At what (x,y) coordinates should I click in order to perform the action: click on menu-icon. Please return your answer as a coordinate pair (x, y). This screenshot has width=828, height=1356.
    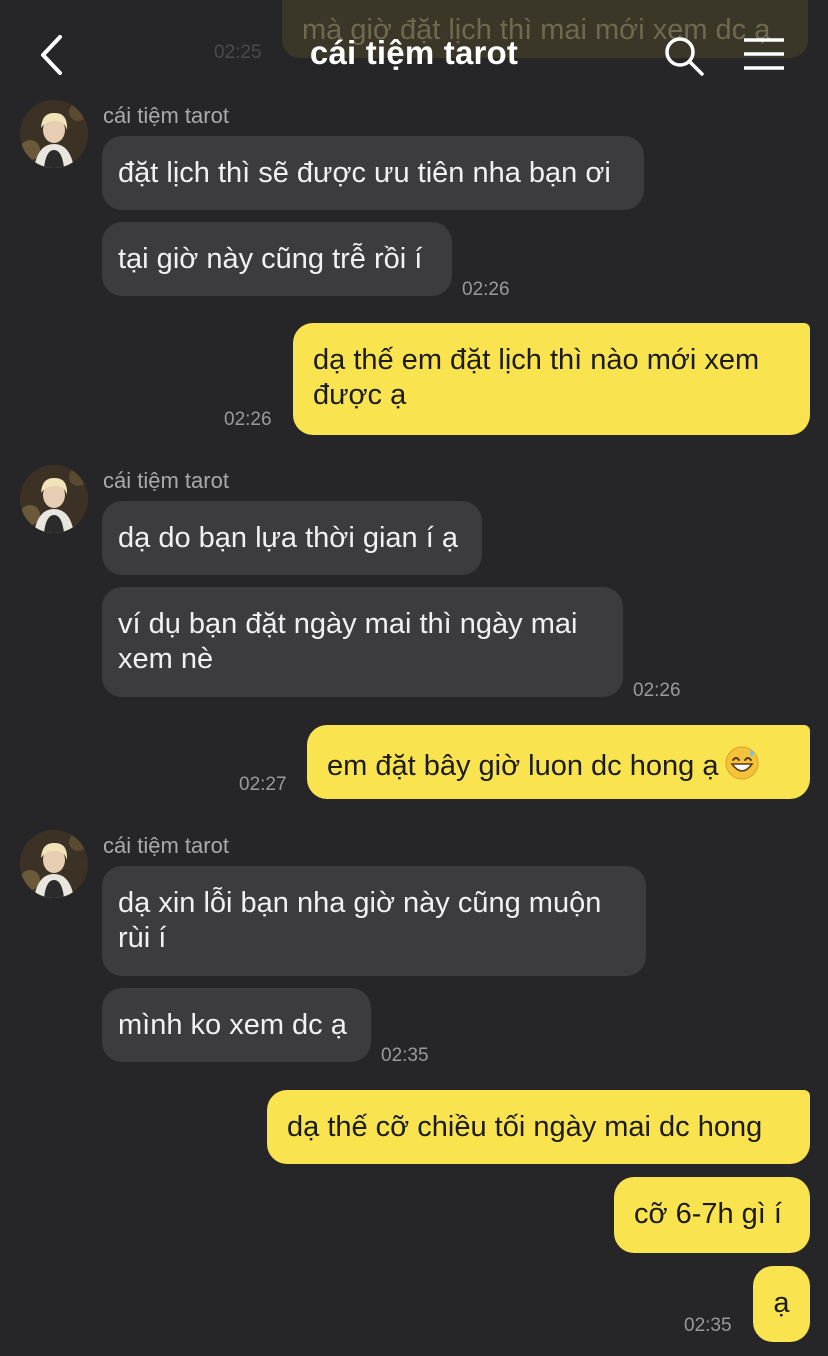
    Looking at the image, I should click on (764, 54).